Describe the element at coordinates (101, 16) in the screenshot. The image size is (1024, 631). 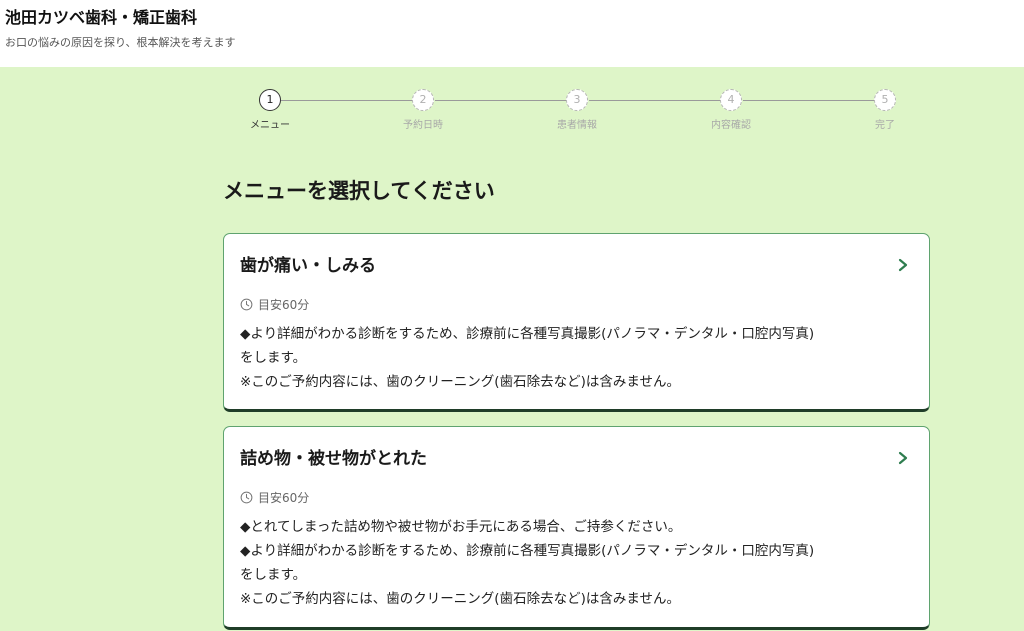
I see `clinic-name: 池田カツベ歯科・矯正歯科` at that location.